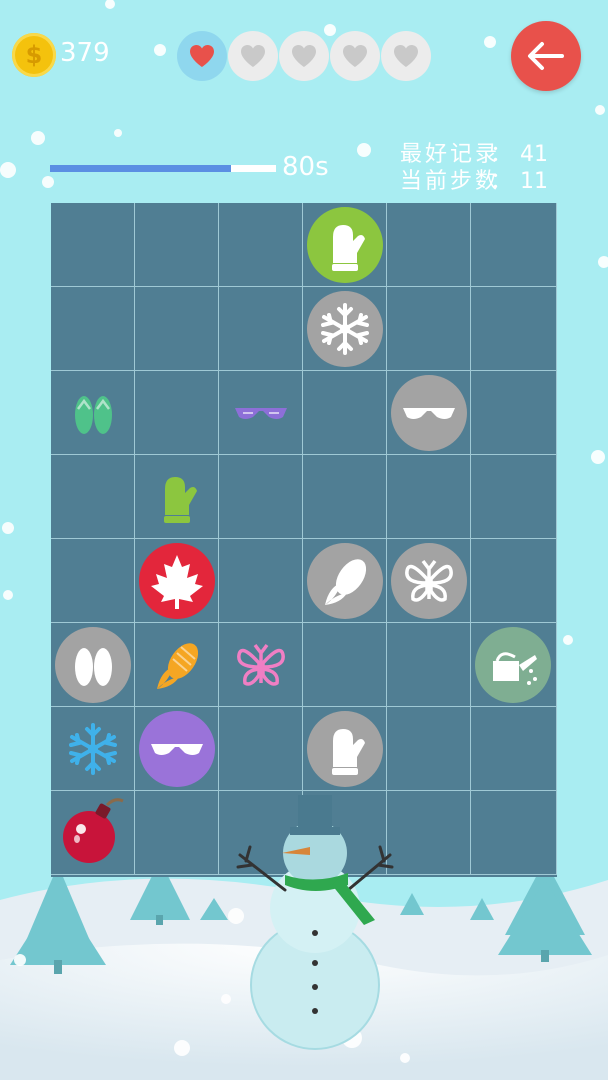 Image resolution: width=608 pixels, height=1080 pixels. I want to click on timer-bar-fill, so click(140, 168).